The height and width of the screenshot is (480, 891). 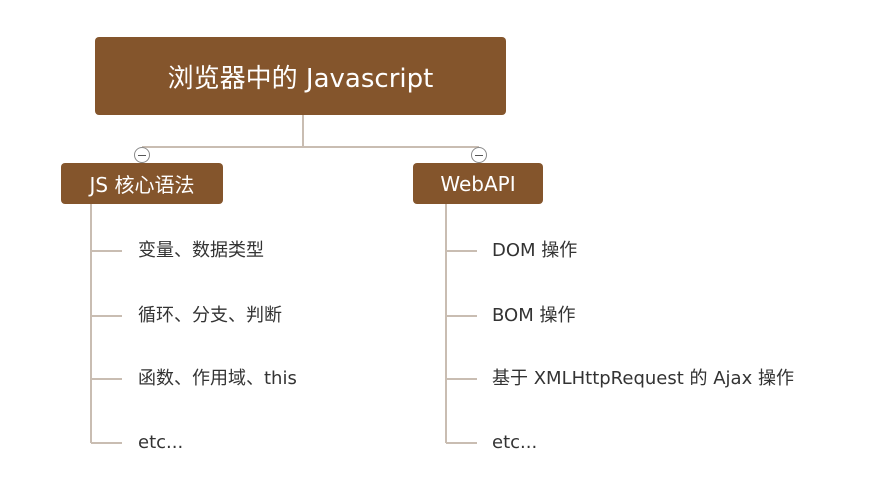 I want to click on webapi-label: WebAPI, so click(x=478, y=183).